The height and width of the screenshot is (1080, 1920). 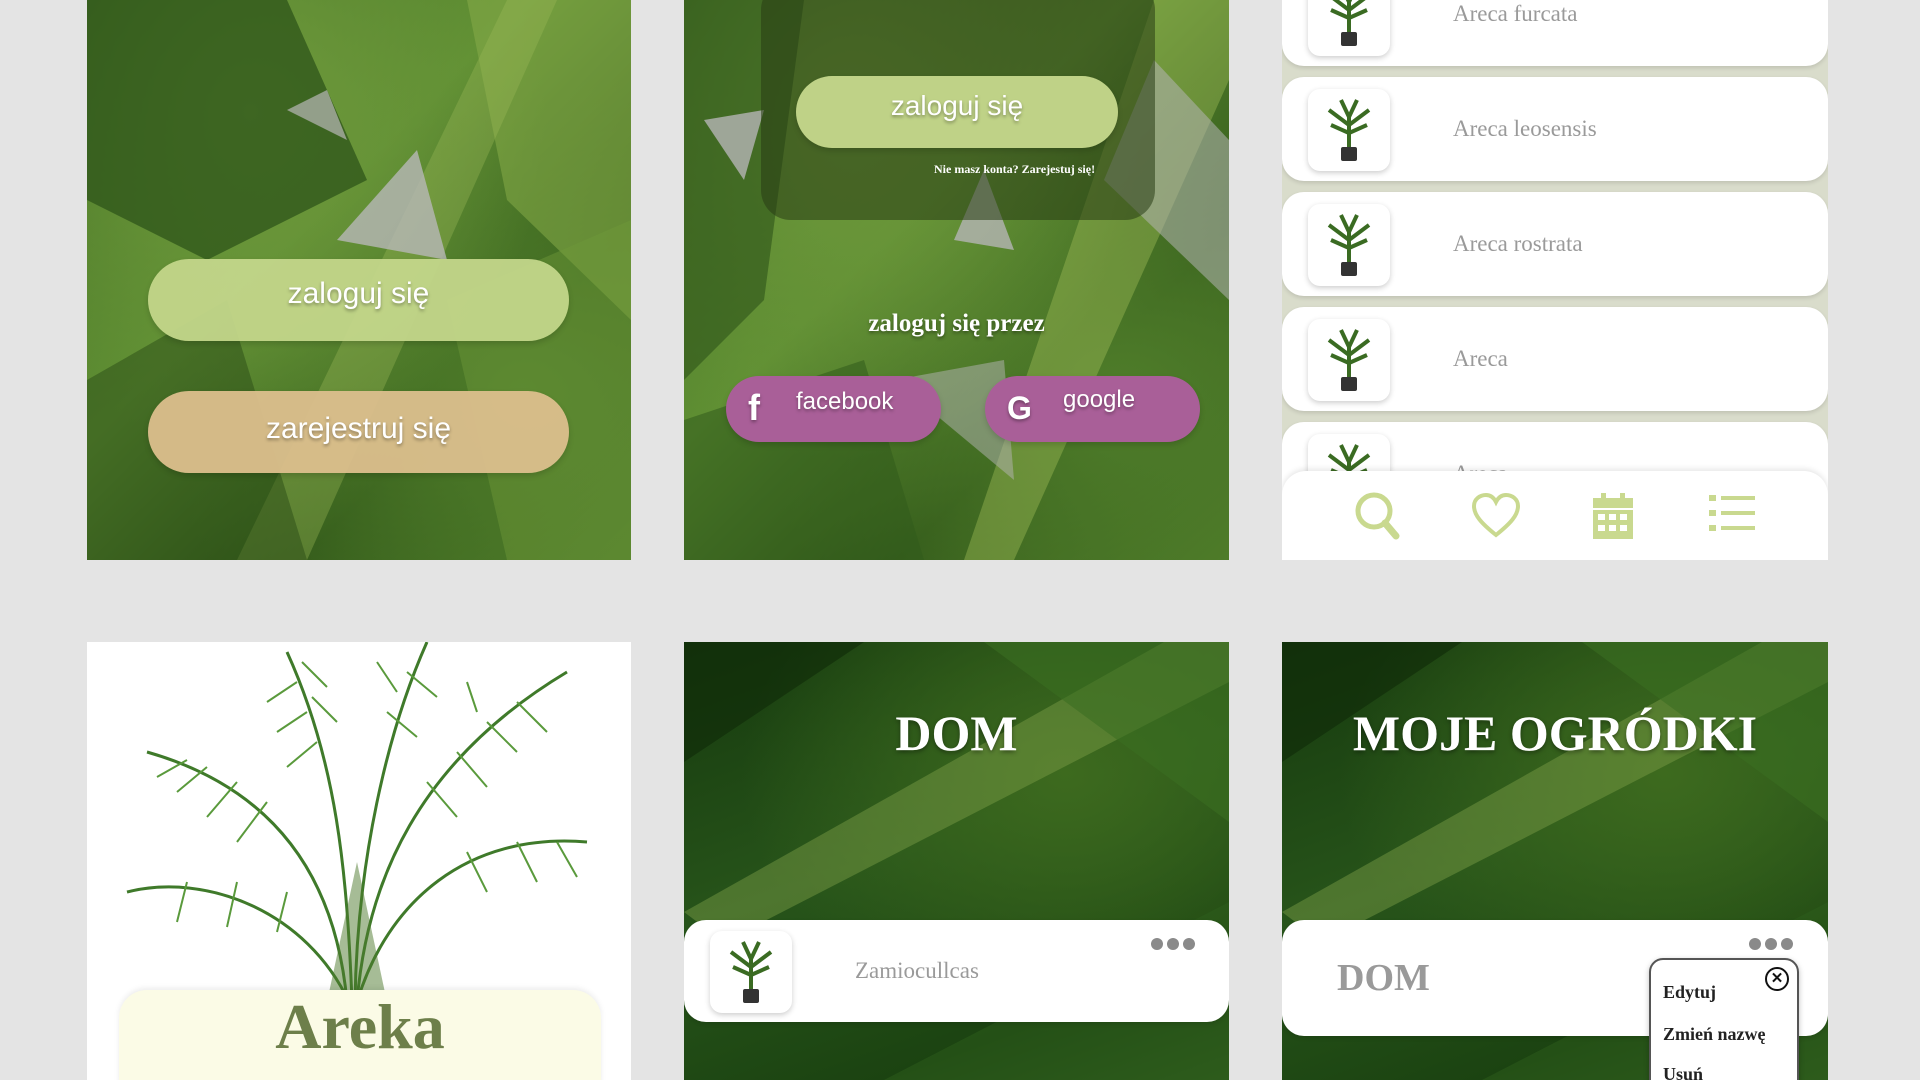 I want to click on context-menu: ✕ Edytuj Zmień nazwę Usuń, so click(x=1724, y=1019).